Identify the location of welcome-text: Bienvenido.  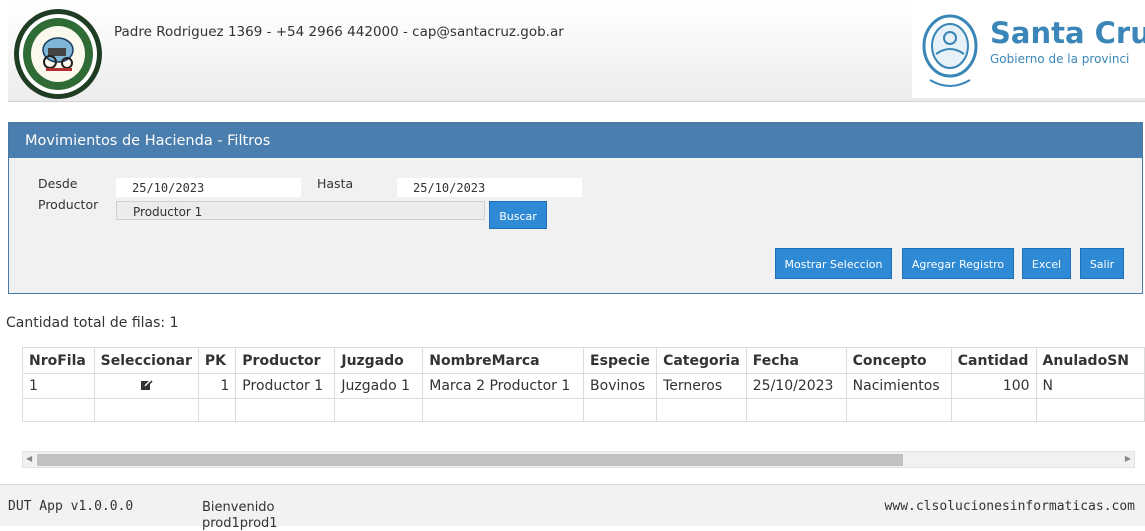
(238, 507).